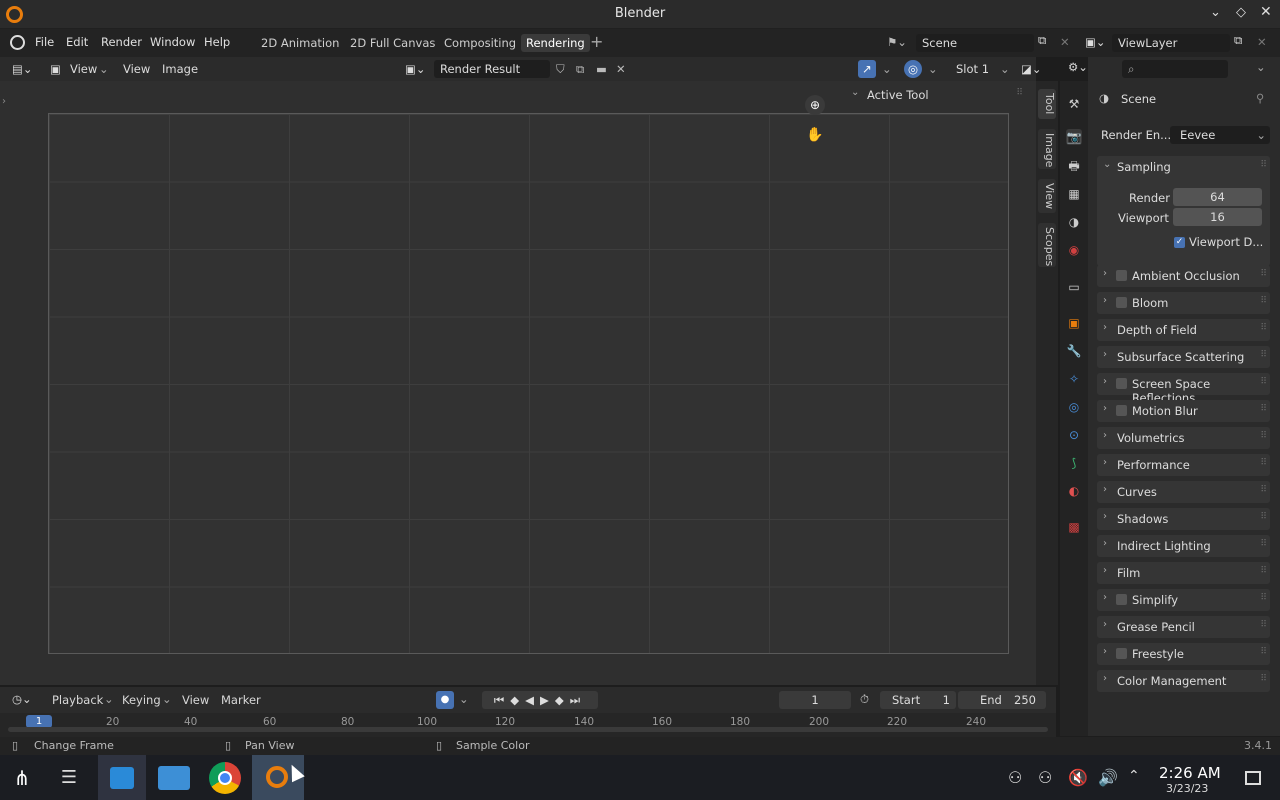 This screenshot has height=800, width=1280. I want to click on render-engine-dropdown: Eevee ⌄, so click(1220, 135).